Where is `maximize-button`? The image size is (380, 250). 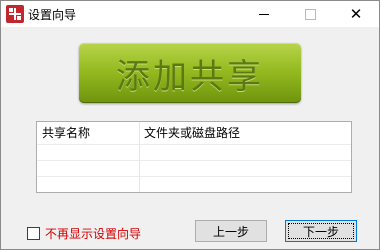 maximize-button is located at coordinates (310, 14).